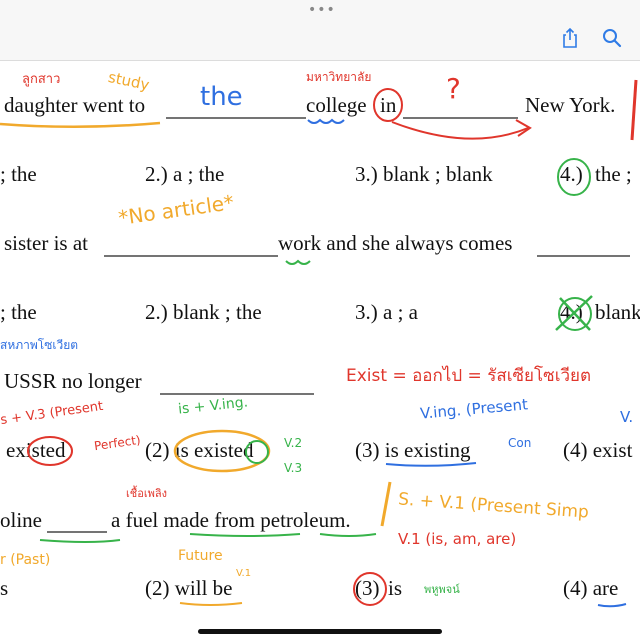 The width and height of the screenshot is (640, 640). What do you see at coordinates (52, 413) in the screenshot?
I see `q3-note-present-perfect: s + V.3 (Present` at bounding box center [52, 413].